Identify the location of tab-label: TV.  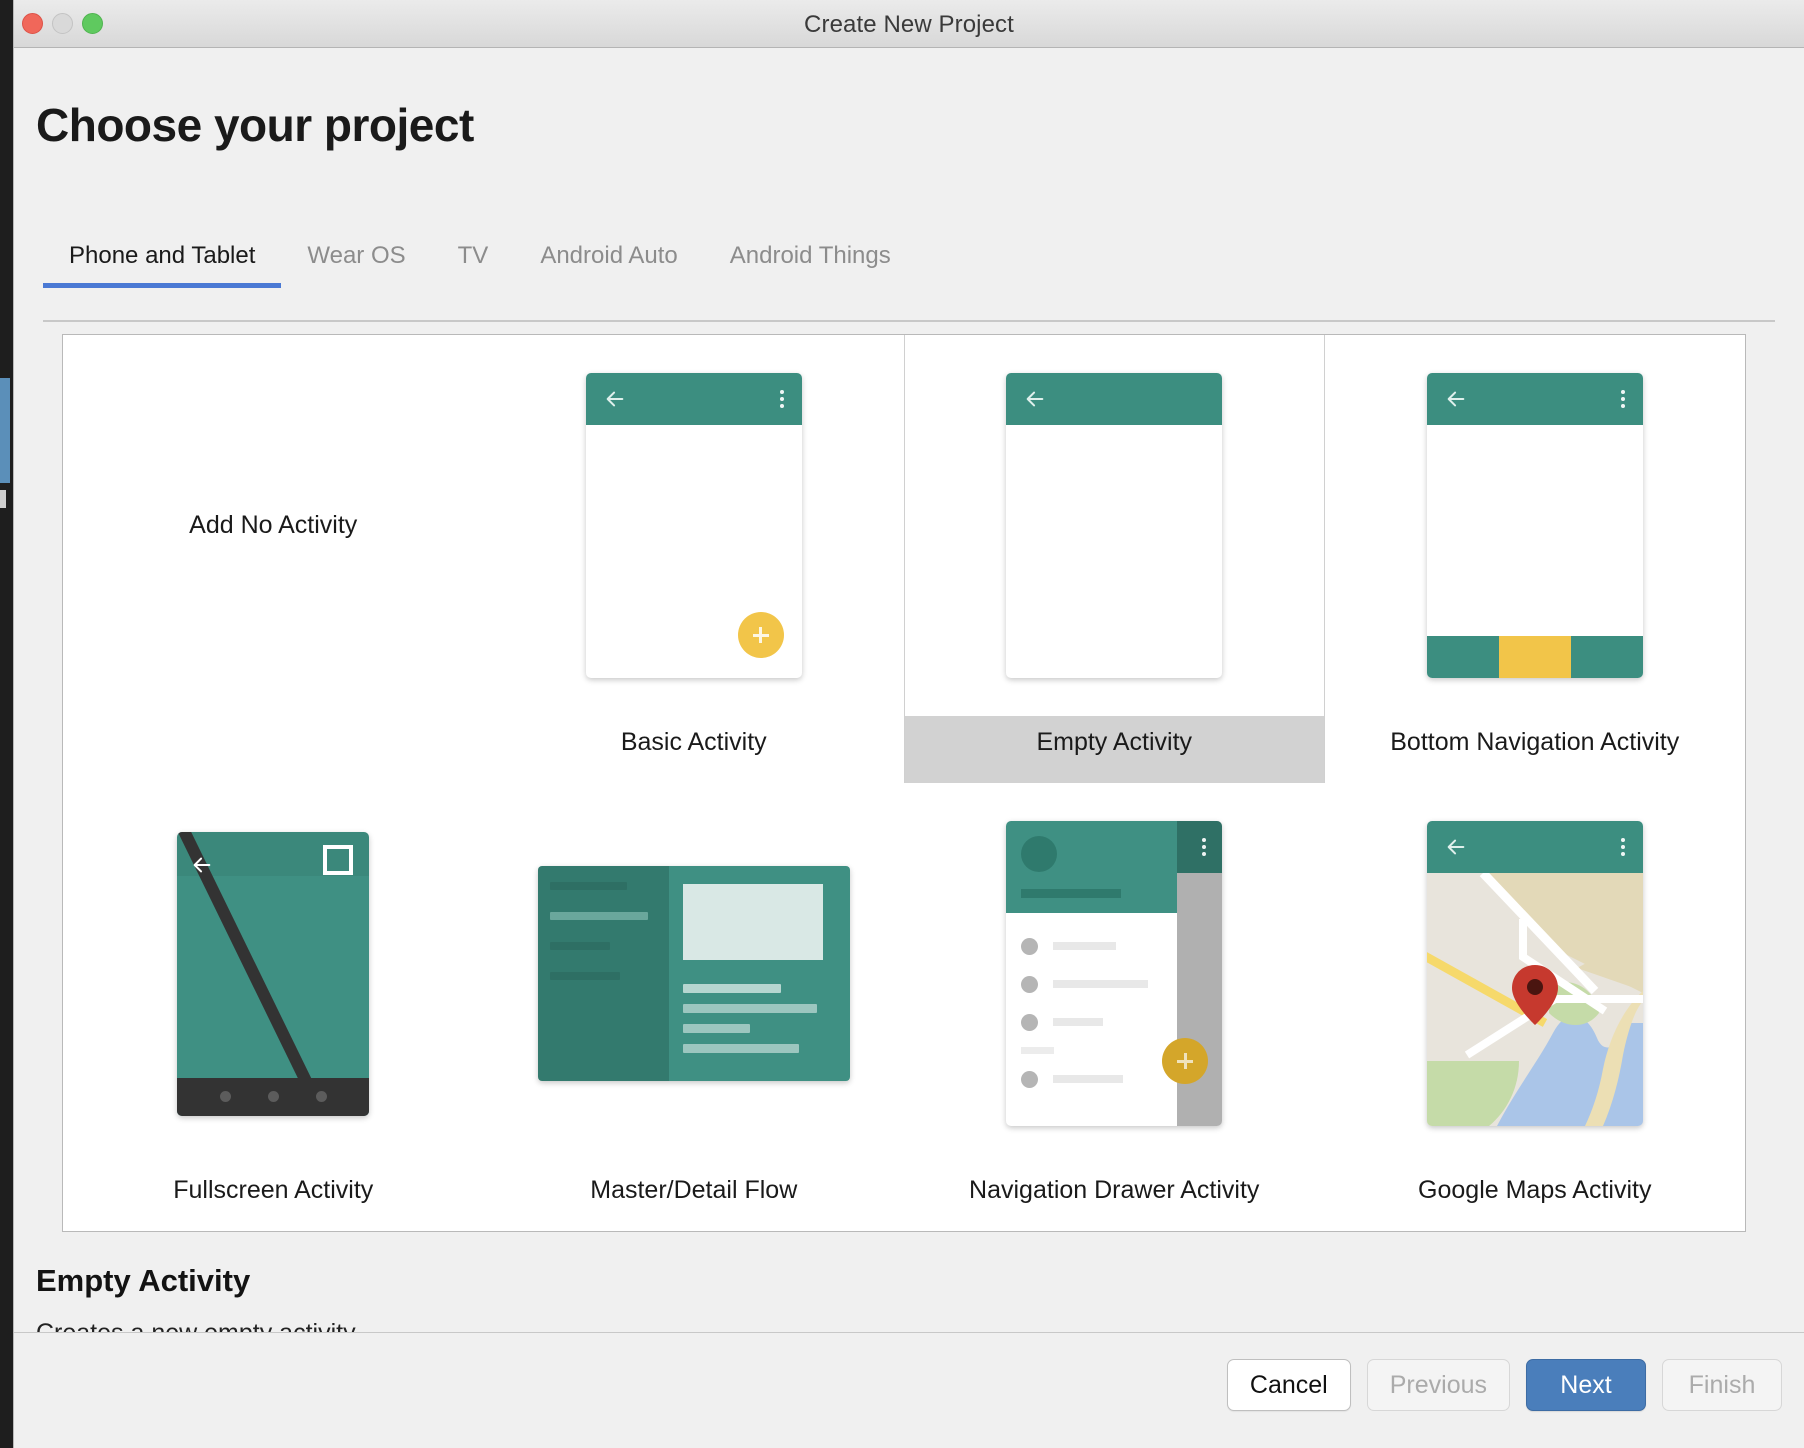
(473, 255).